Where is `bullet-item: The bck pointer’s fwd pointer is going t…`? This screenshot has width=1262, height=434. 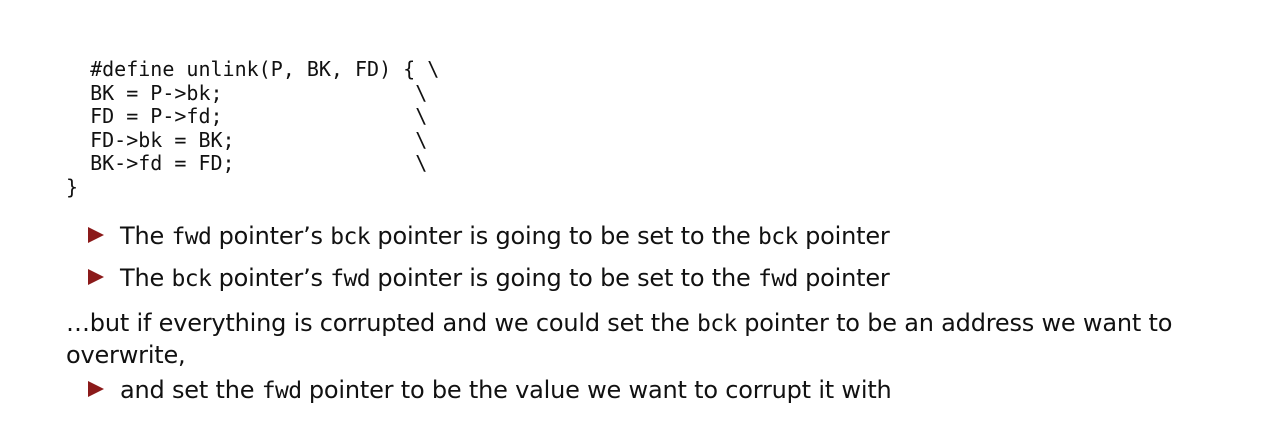 bullet-item: The bck pointer’s fwd pointer is going t… is located at coordinates (489, 278).